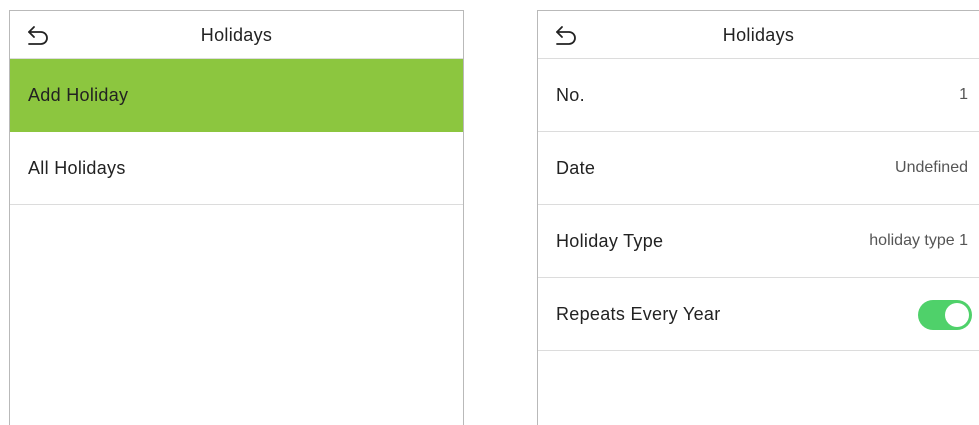 The height and width of the screenshot is (425, 979). What do you see at coordinates (236, 95) in the screenshot?
I see `menu-item-add-holiday: Add Holiday` at bounding box center [236, 95].